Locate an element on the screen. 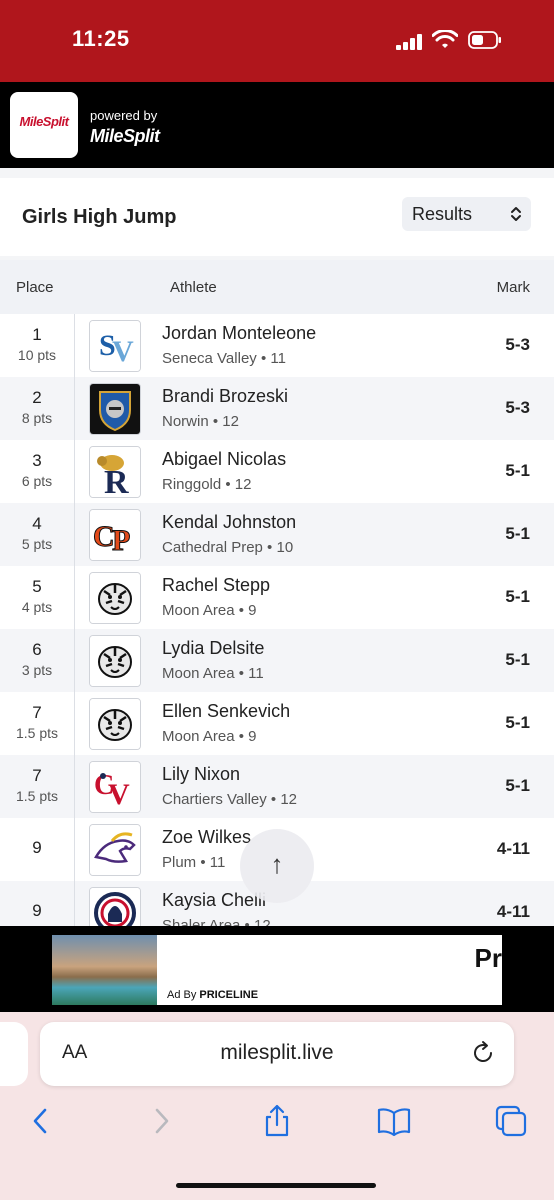 The width and height of the screenshot is (554, 1200). chartiers-valley-logo-icon: CV is located at coordinates (115, 787).